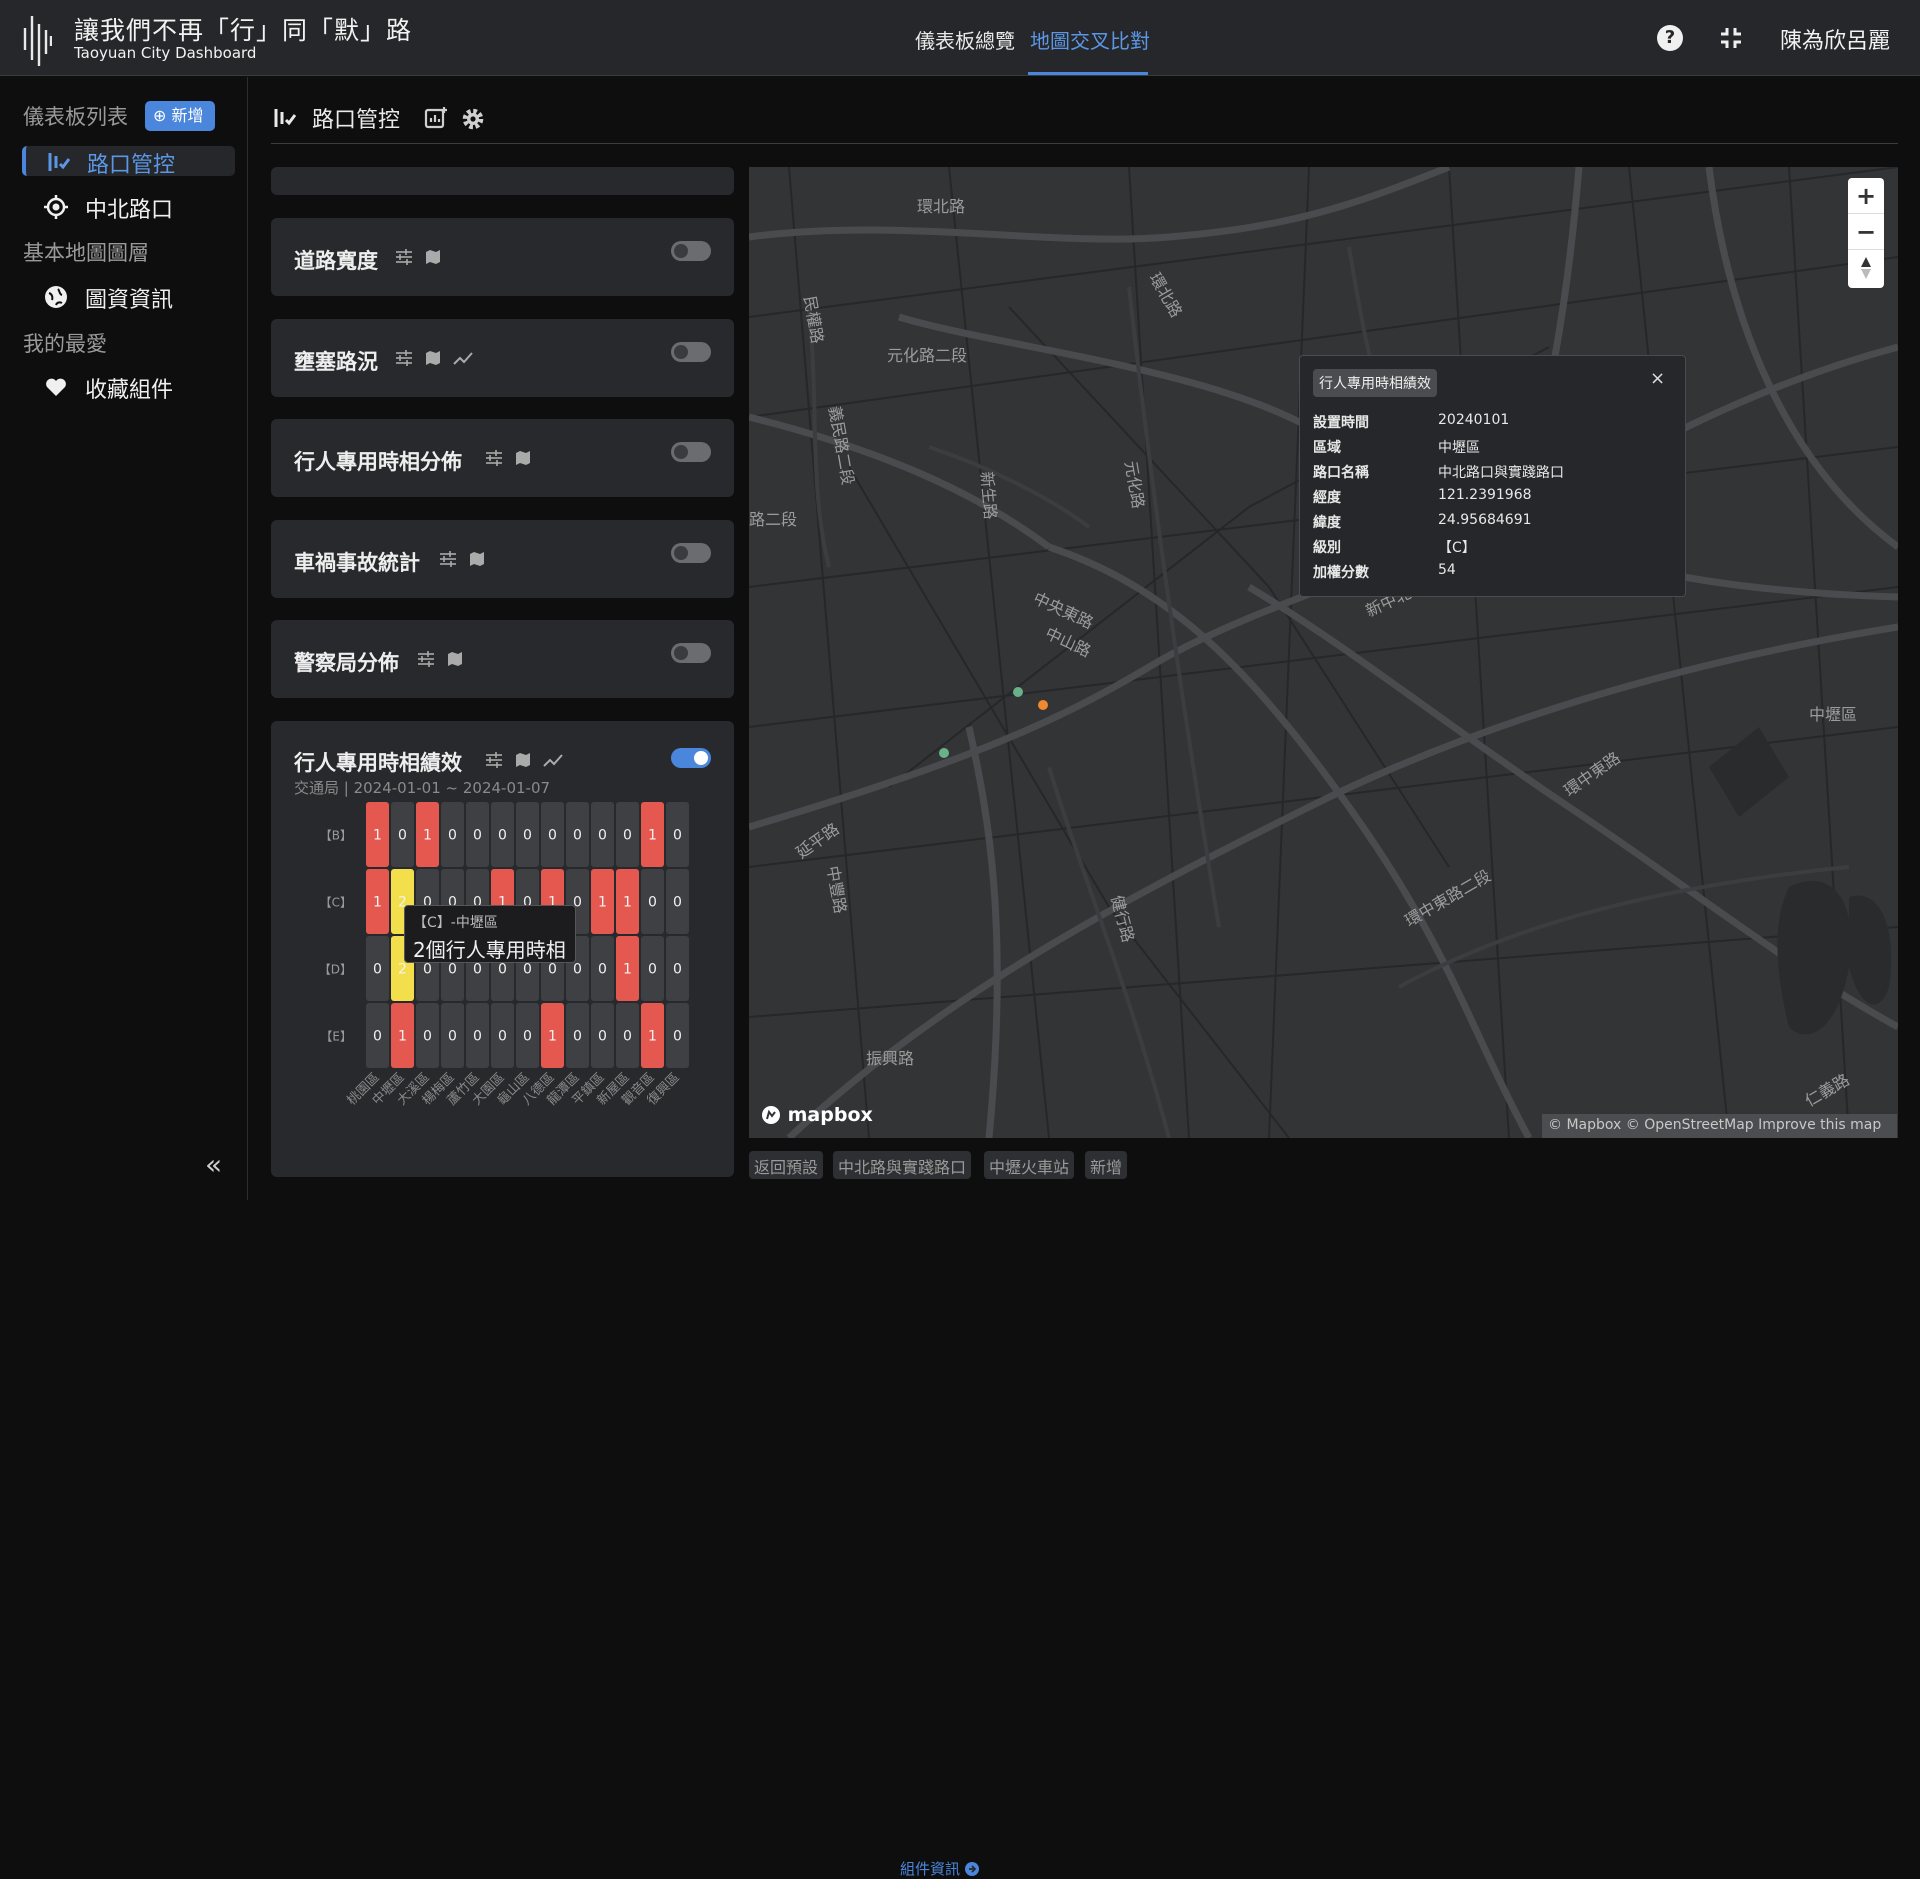  I want to click on help-button: ?, so click(1670, 38).